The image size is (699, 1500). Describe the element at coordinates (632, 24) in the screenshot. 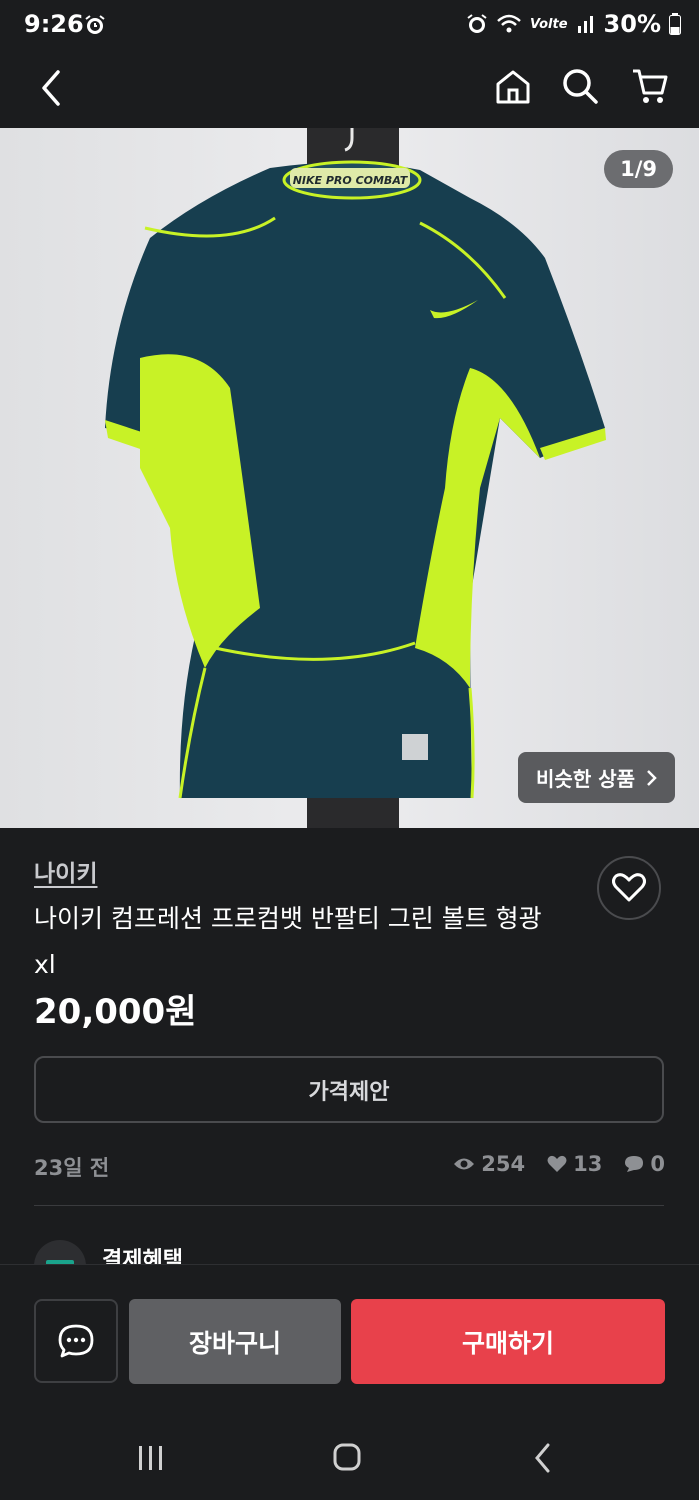

I see `battery-percent: 30%` at that location.